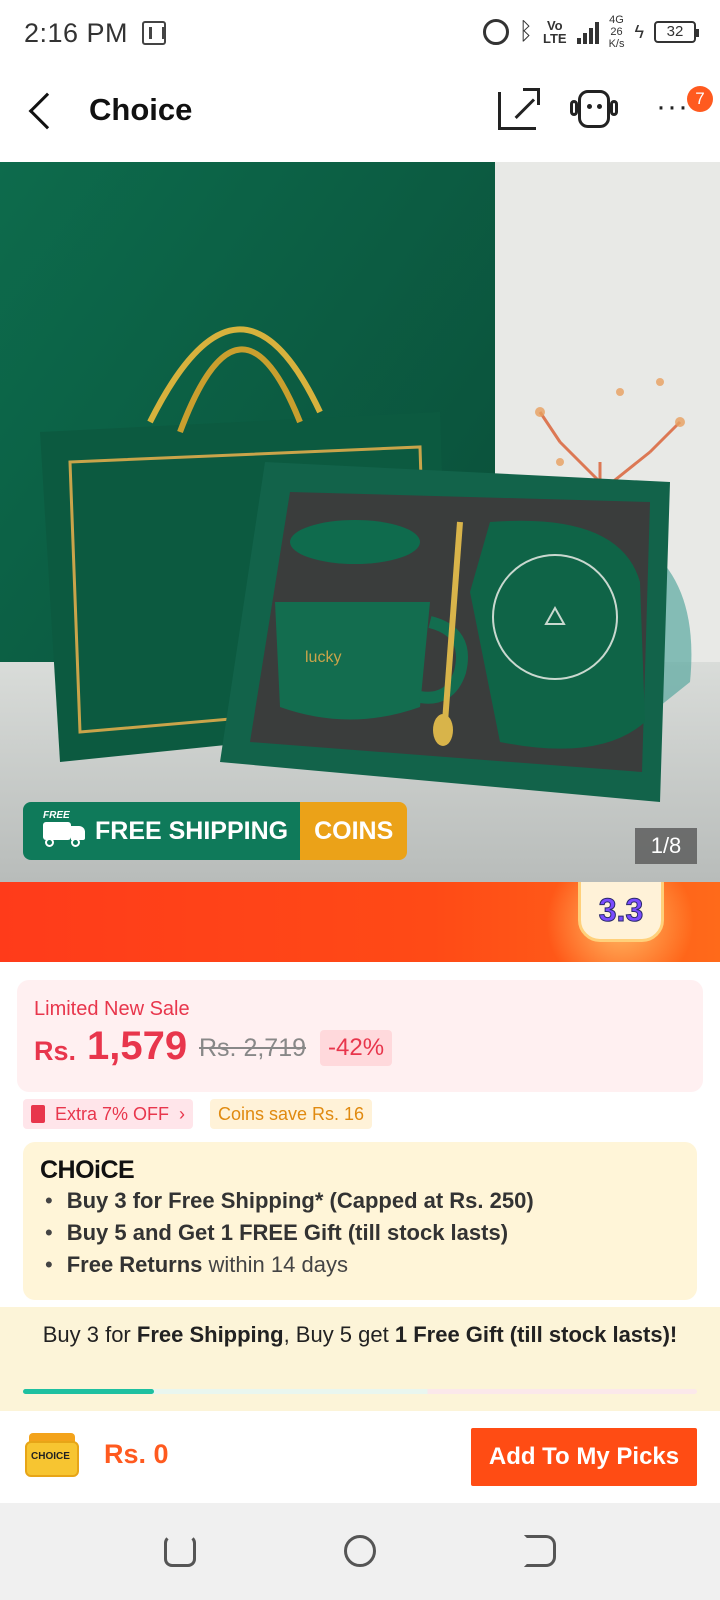  I want to click on event-badge: 3.3, so click(621, 912).